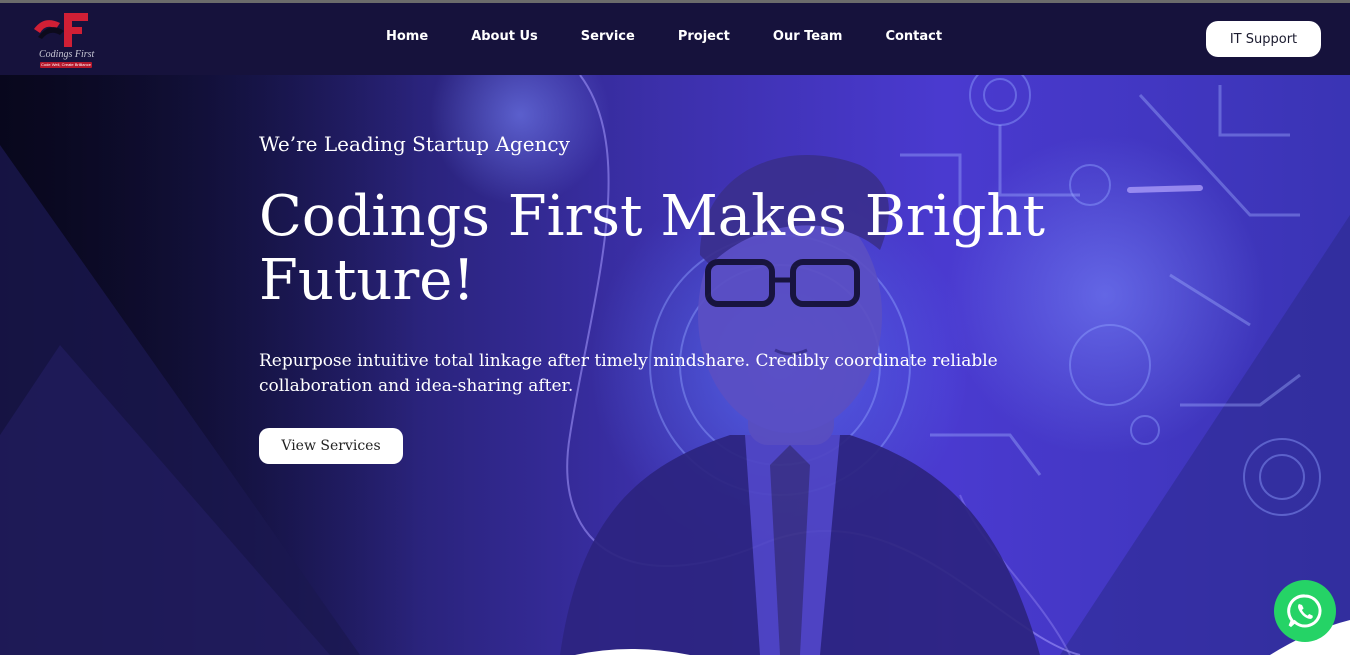 This screenshot has height=655, width=1350. I want to click on logo-tagline: Code Well, Create Brilliance, so click(66, 65).